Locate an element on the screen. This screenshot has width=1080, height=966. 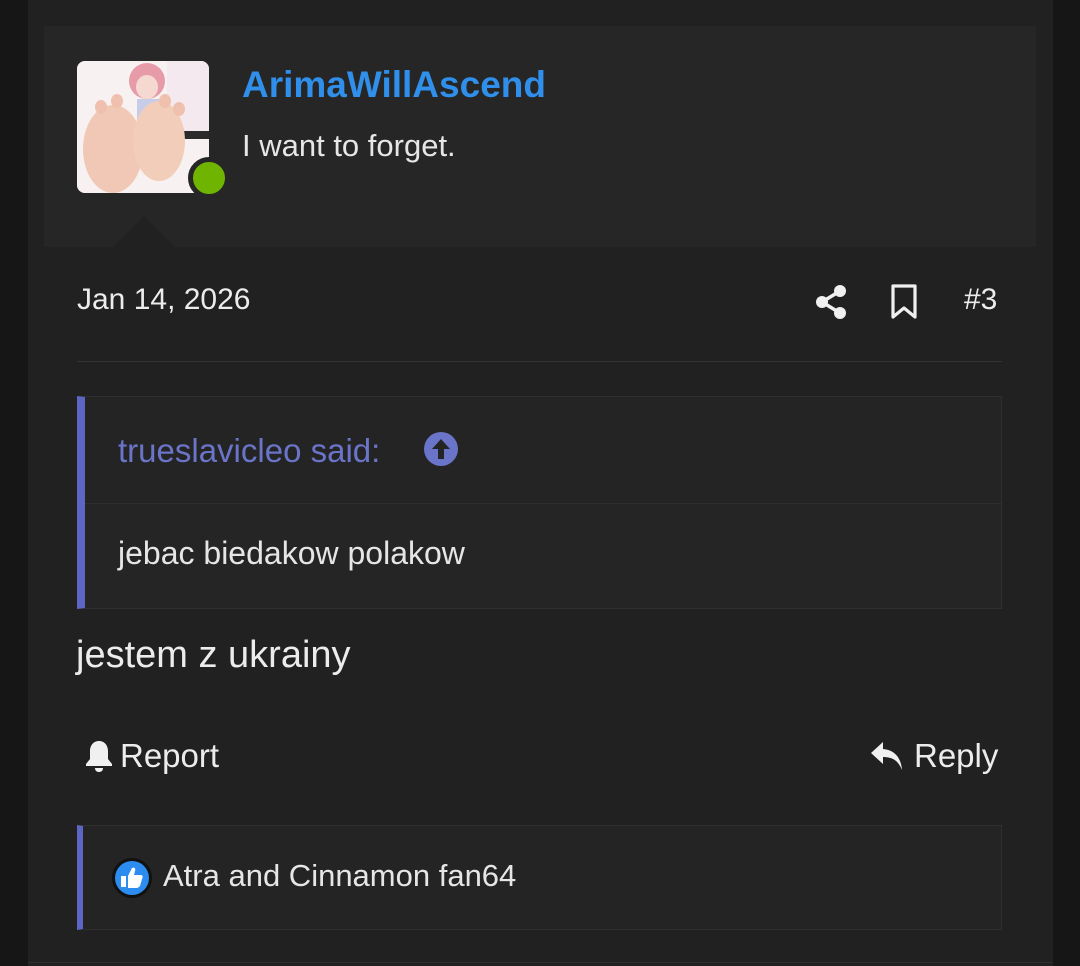
report-button: Report is located at coordinates (151, 756).